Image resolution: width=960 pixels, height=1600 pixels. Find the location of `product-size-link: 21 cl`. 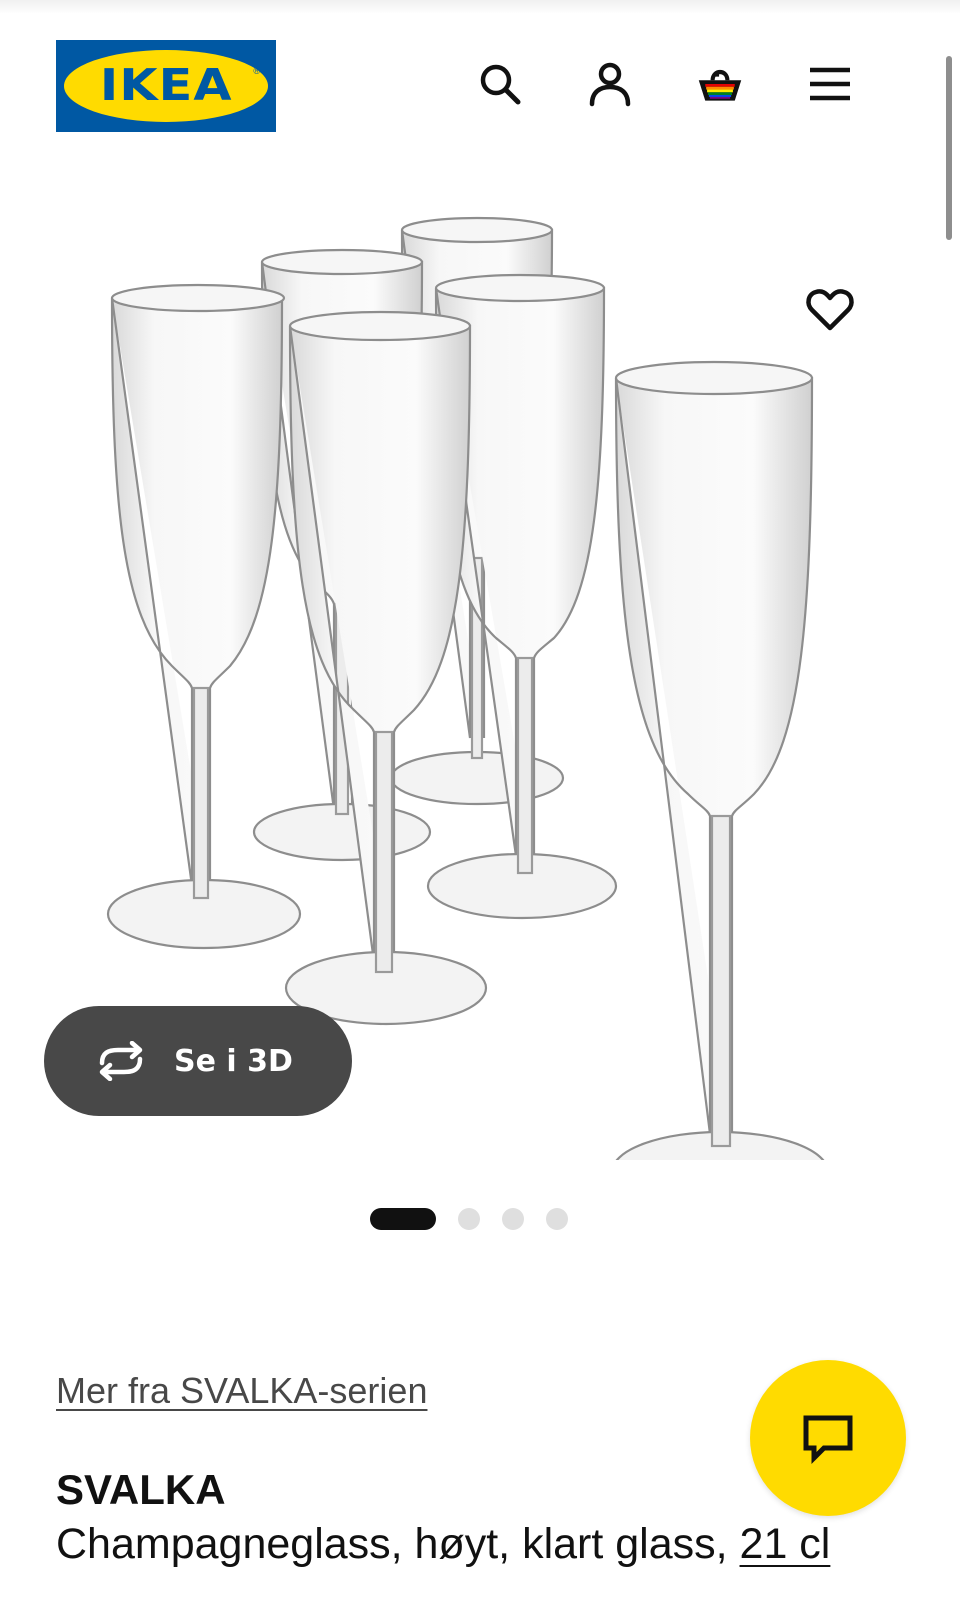

product-size-link: 21 cl is located at coordinates (785, 1544).